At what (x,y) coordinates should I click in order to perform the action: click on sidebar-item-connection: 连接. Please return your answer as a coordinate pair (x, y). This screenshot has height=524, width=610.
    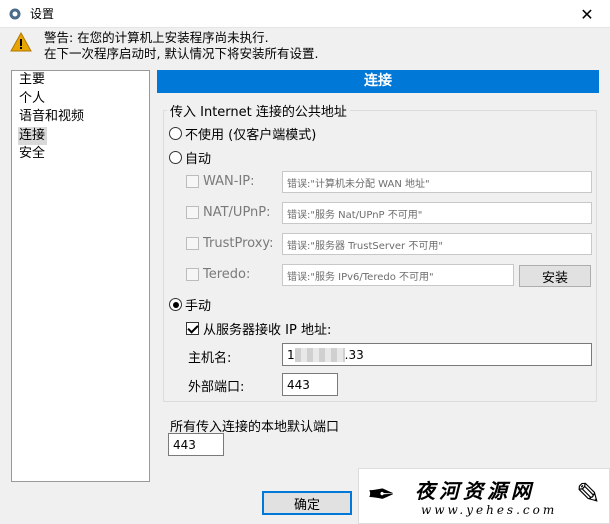
    Looking at the image, I should click on (33, 135).